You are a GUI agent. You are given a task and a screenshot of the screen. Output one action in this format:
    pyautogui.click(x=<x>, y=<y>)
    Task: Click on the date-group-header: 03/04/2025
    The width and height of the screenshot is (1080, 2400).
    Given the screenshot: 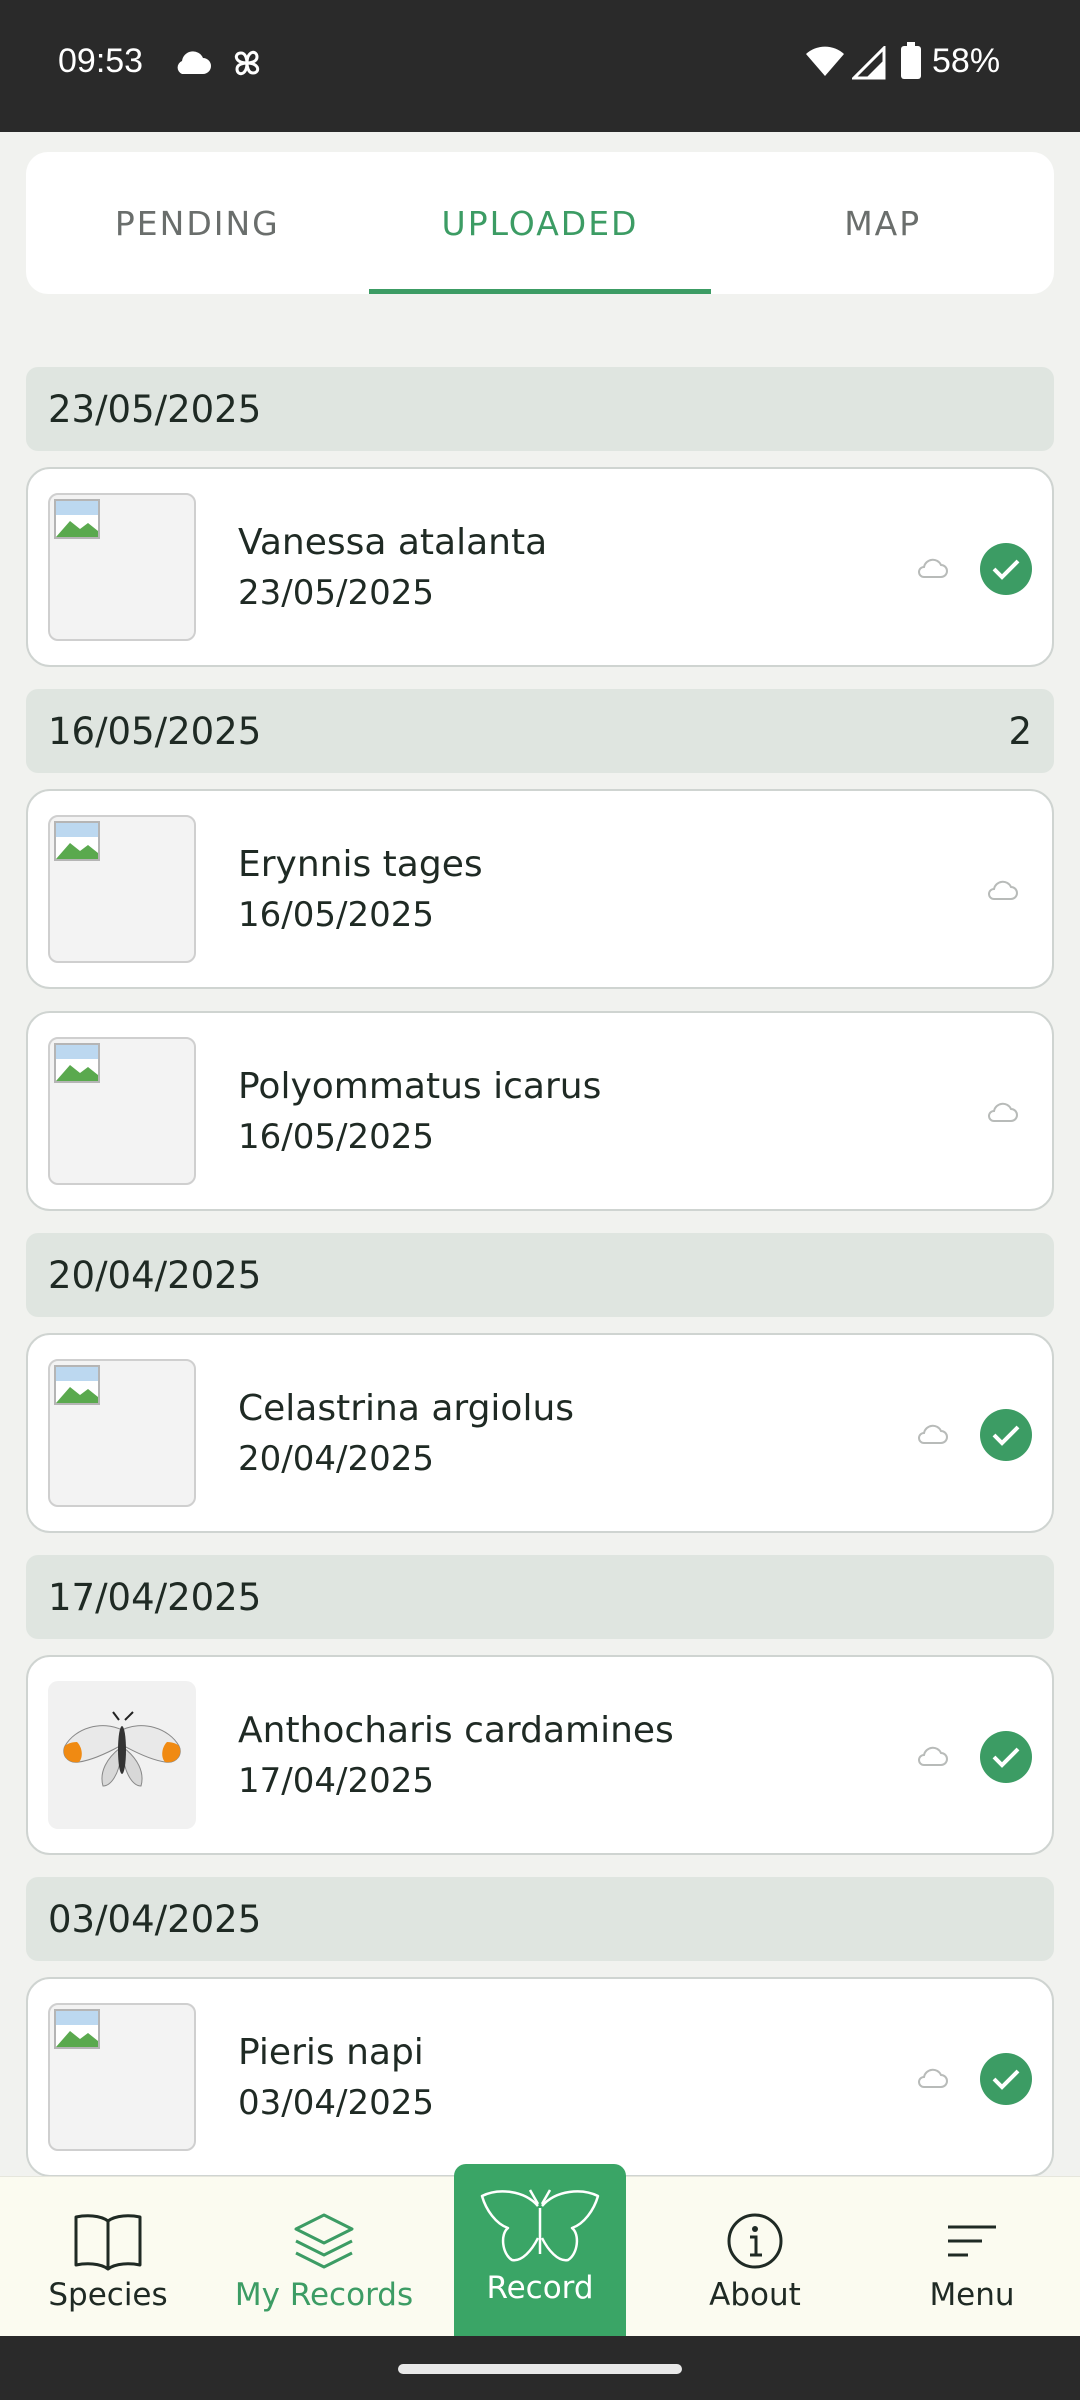 What is the action you would take?
    pyautogui.click(x=540, y=1919)
    